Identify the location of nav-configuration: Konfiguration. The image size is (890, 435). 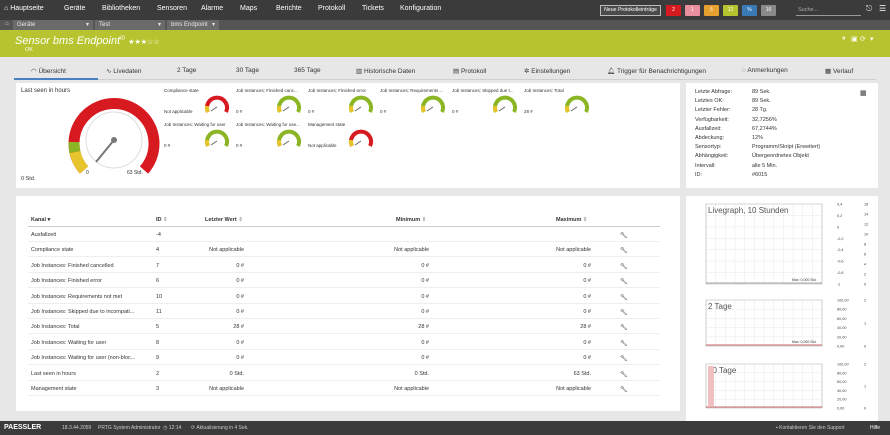
(420, 8).